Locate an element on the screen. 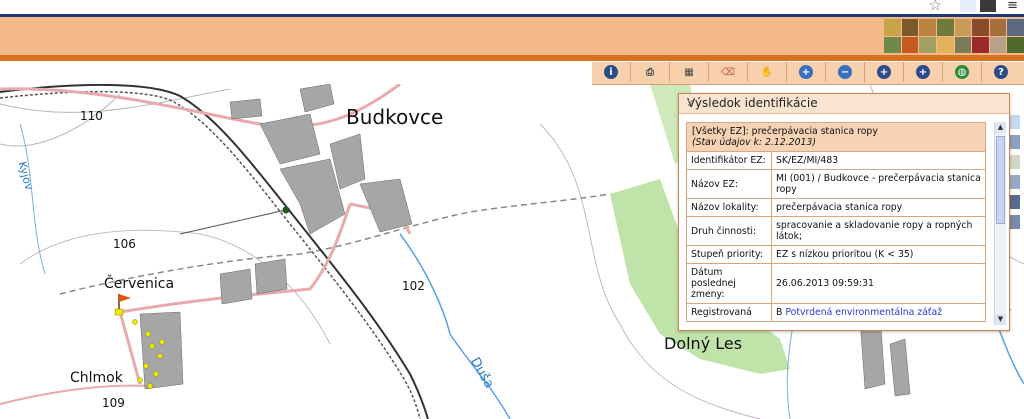  help-icon: ? is located at coordinates (1001, 72).